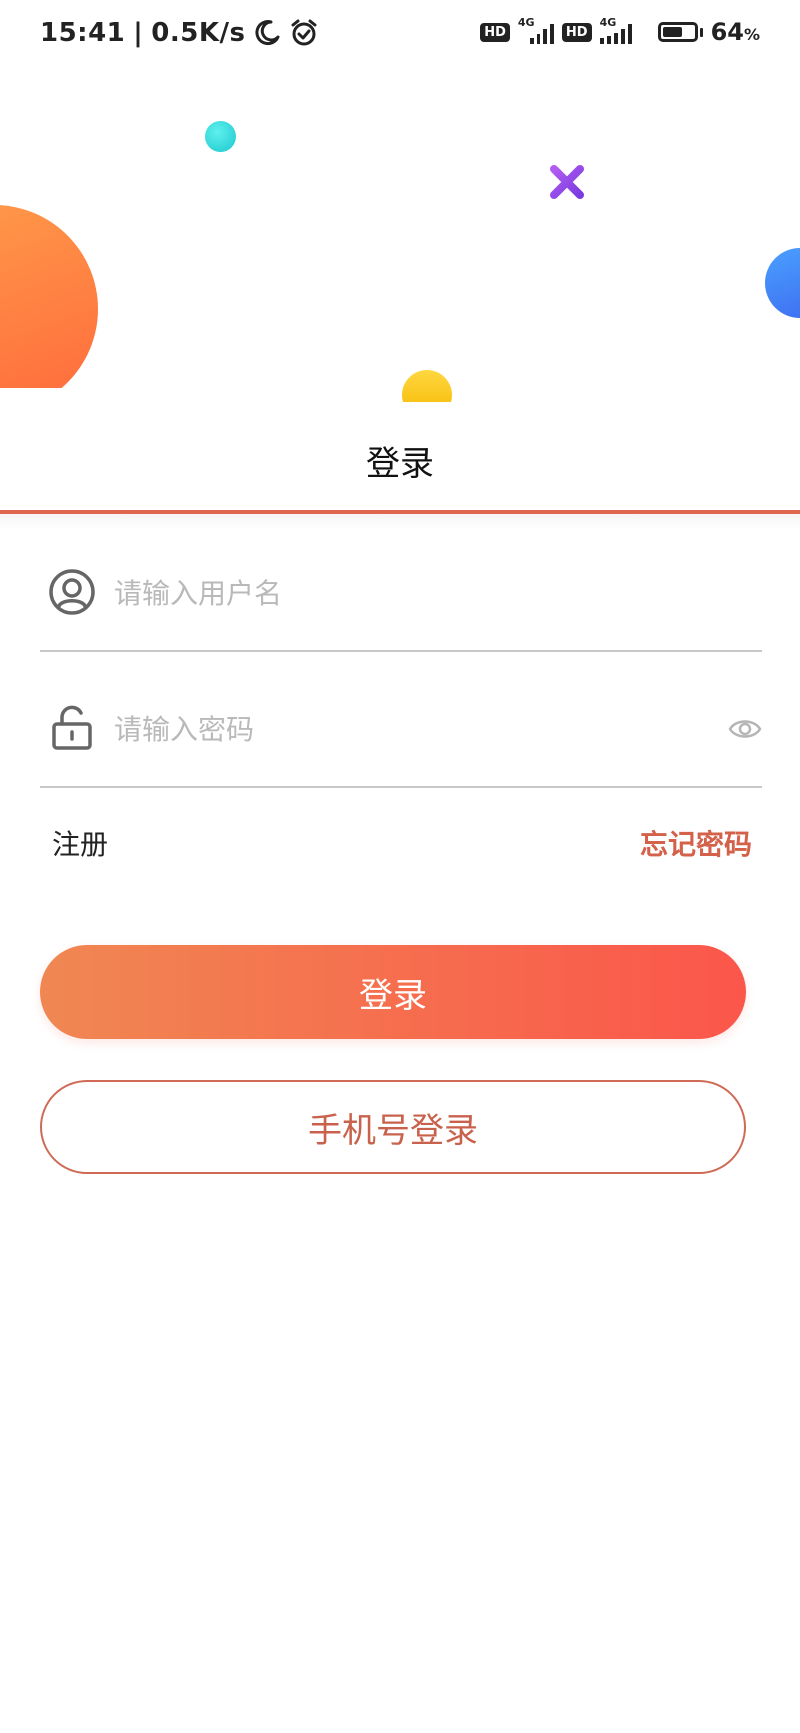 The height and width of the screenshot is (1733, 800). What do you see at coordinates (782, 283) in the screenshot?
I see `decorative-blue-circle` at bounding box center [782, 283].